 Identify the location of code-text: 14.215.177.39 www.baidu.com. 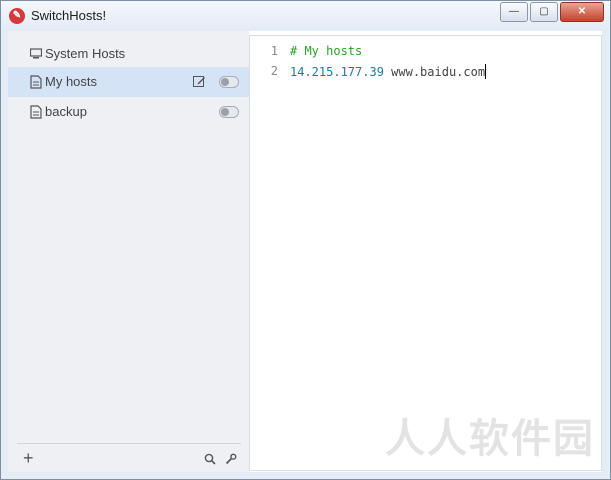
(388, 71).